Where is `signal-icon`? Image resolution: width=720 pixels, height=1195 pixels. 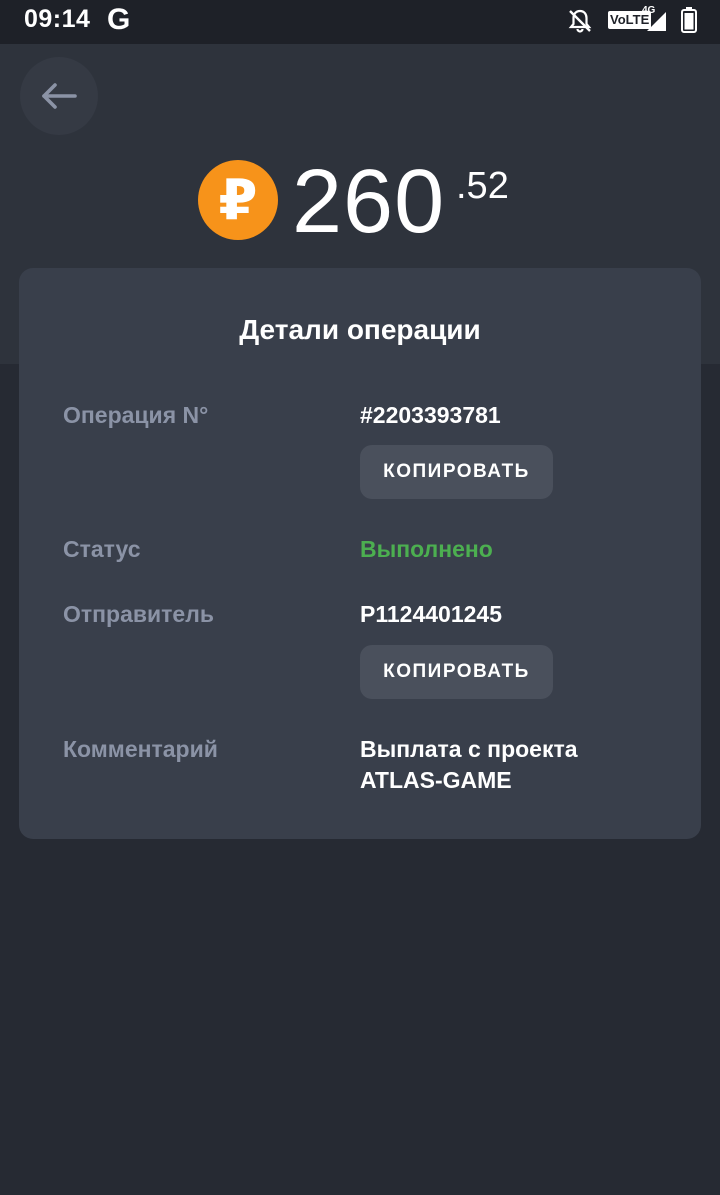 signal-icon is located at coordinates (656, 21).